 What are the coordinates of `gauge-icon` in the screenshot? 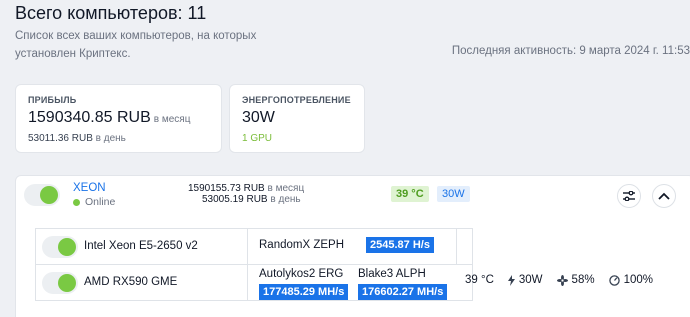 It's located at (614, 280).